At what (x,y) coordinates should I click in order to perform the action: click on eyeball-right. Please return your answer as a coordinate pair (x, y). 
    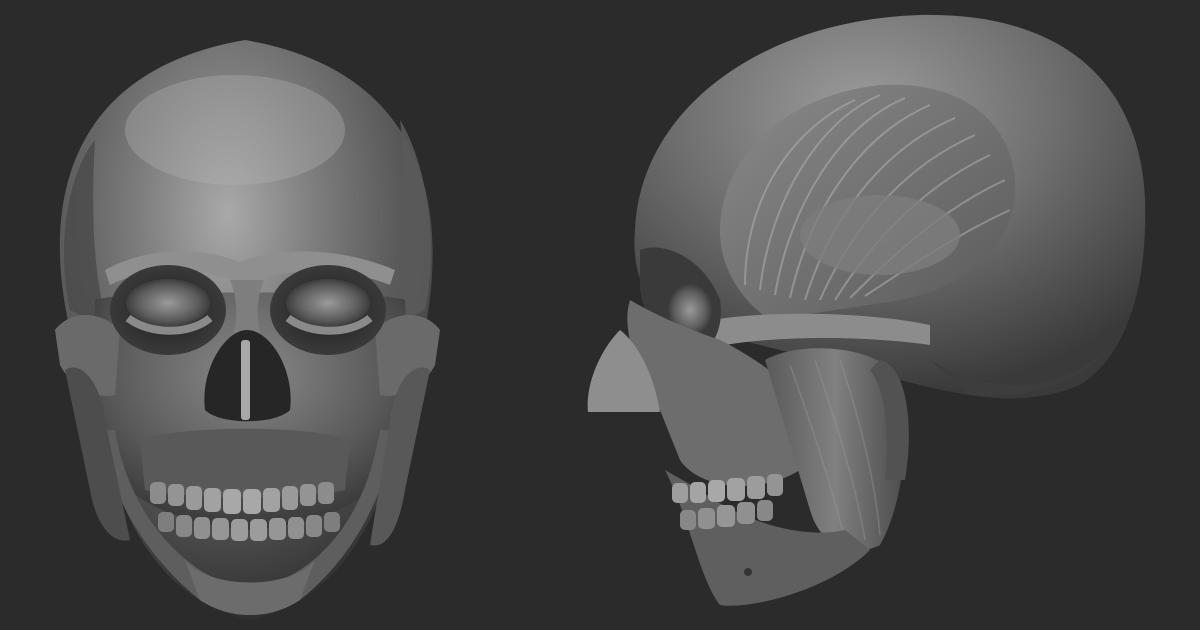
    Looking at the image, I should click on (328, 303).